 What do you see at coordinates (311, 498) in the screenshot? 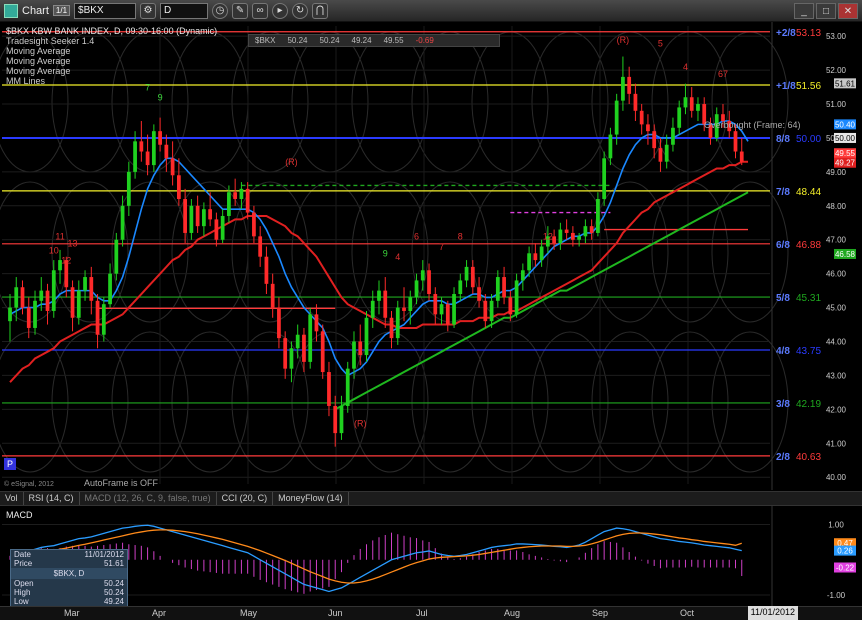
I see `tab-moneyflow: MoneyFlow (14)` at bounding box center [311, 498].